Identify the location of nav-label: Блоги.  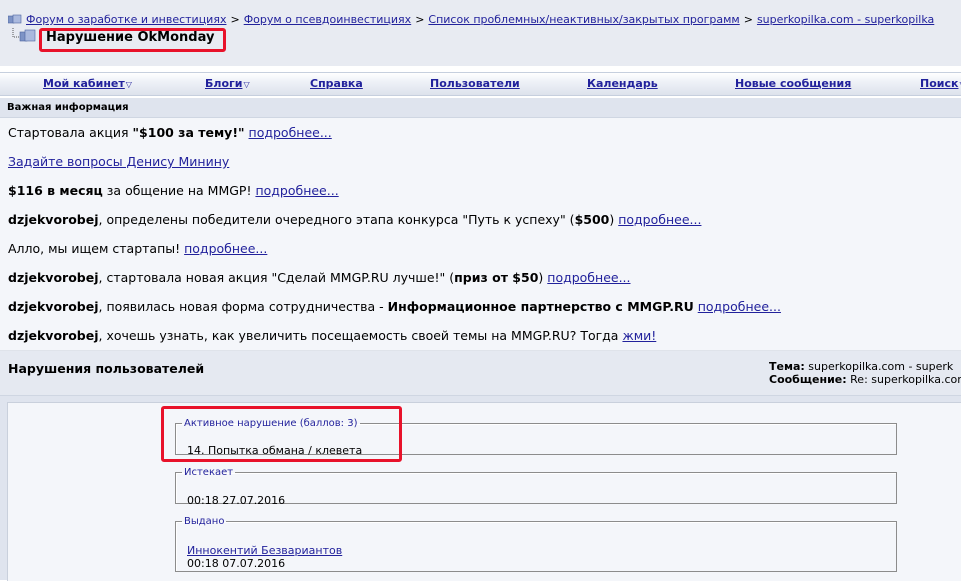
(224, 83).